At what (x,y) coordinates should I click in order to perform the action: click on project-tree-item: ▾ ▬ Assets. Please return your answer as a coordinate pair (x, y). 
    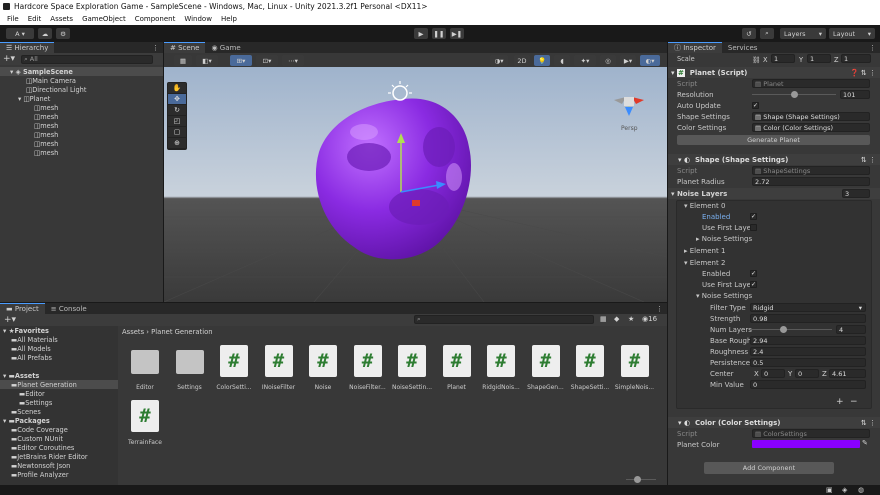
    Looking at the image, I should click on (59, 375).